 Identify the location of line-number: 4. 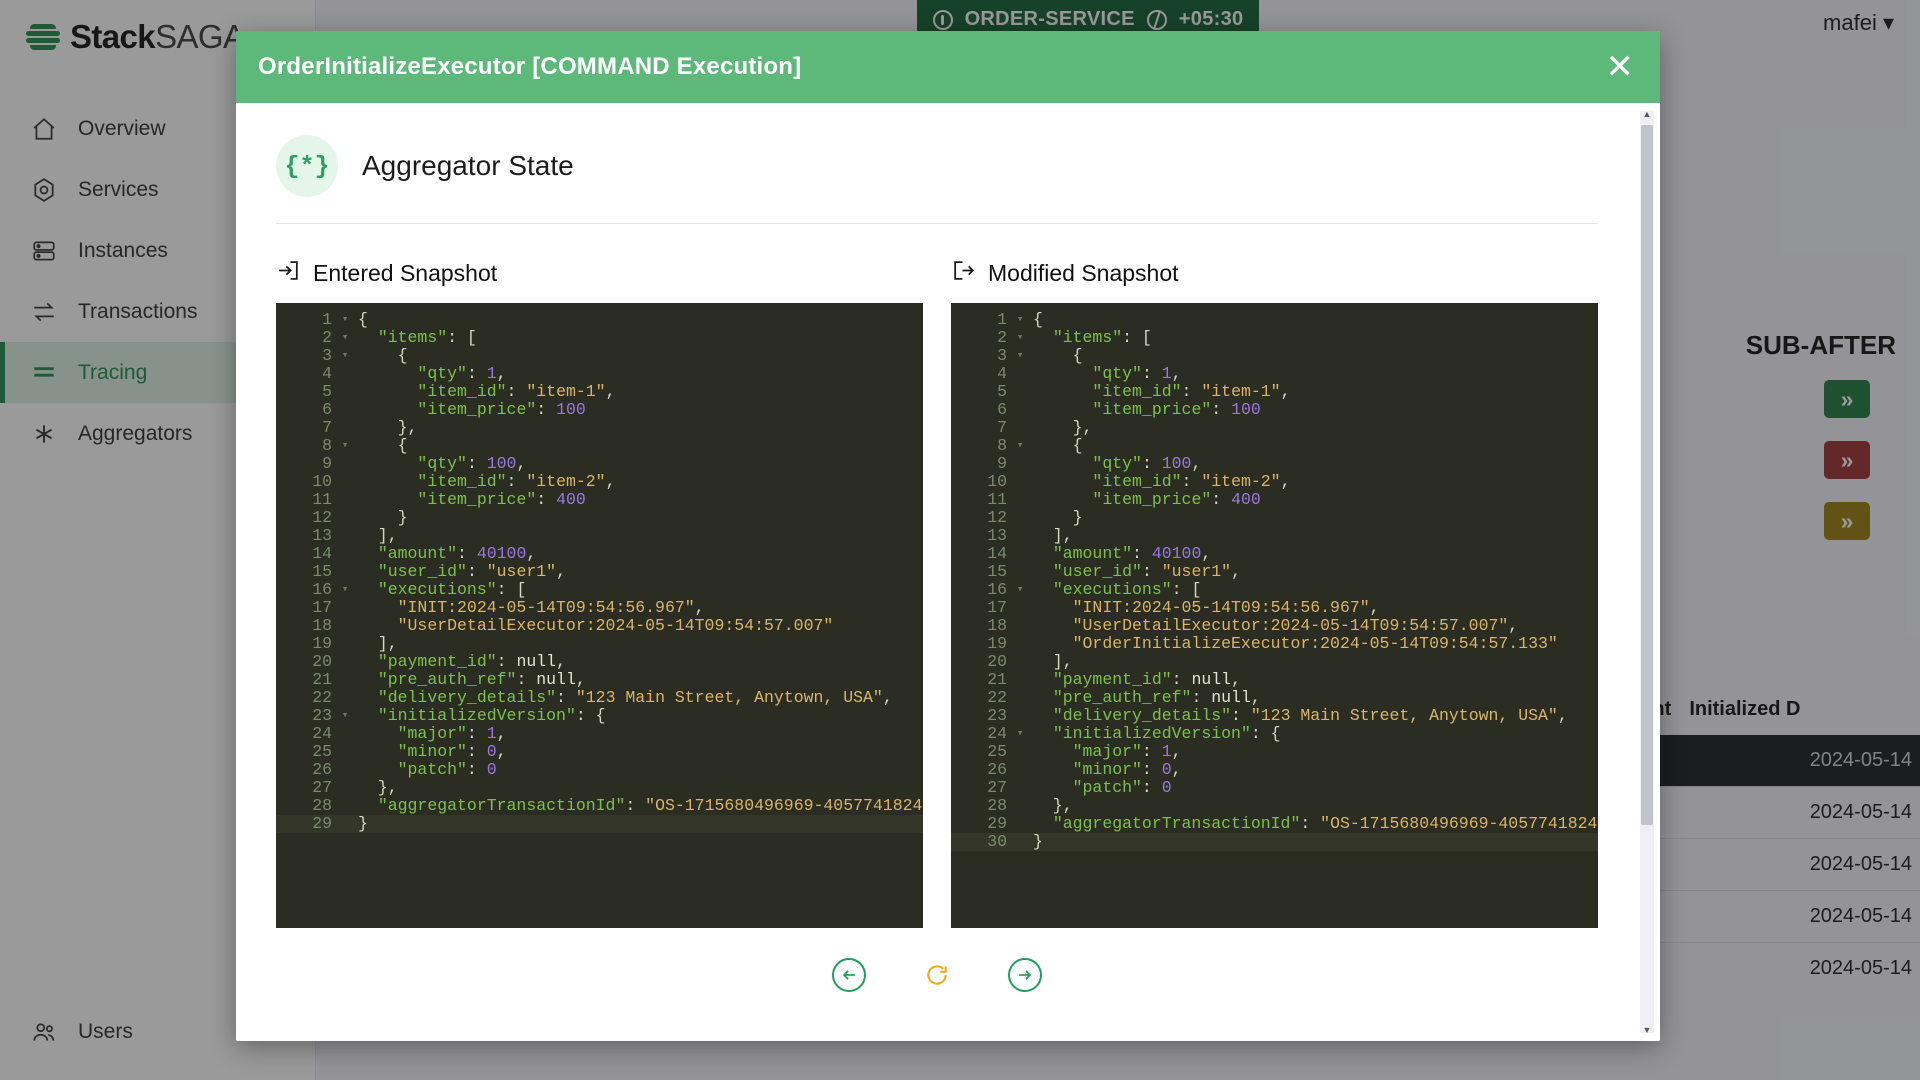
(1002, 373).